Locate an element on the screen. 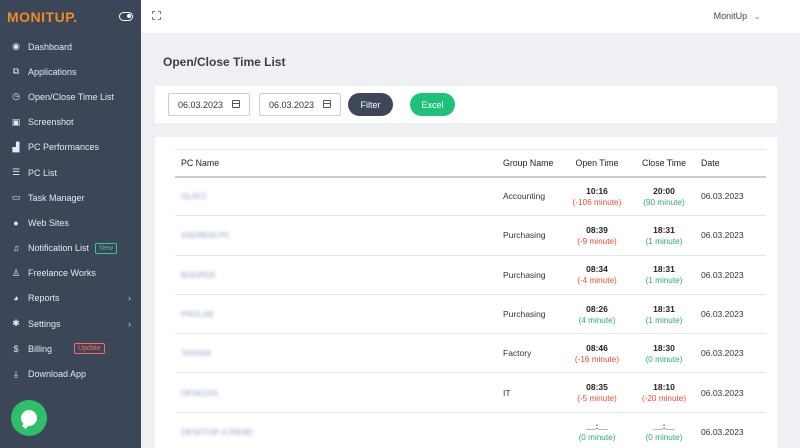 The height and width of the screenshot is (448, 800). header-group-name: Group Name is located at coordinates (529, 163).